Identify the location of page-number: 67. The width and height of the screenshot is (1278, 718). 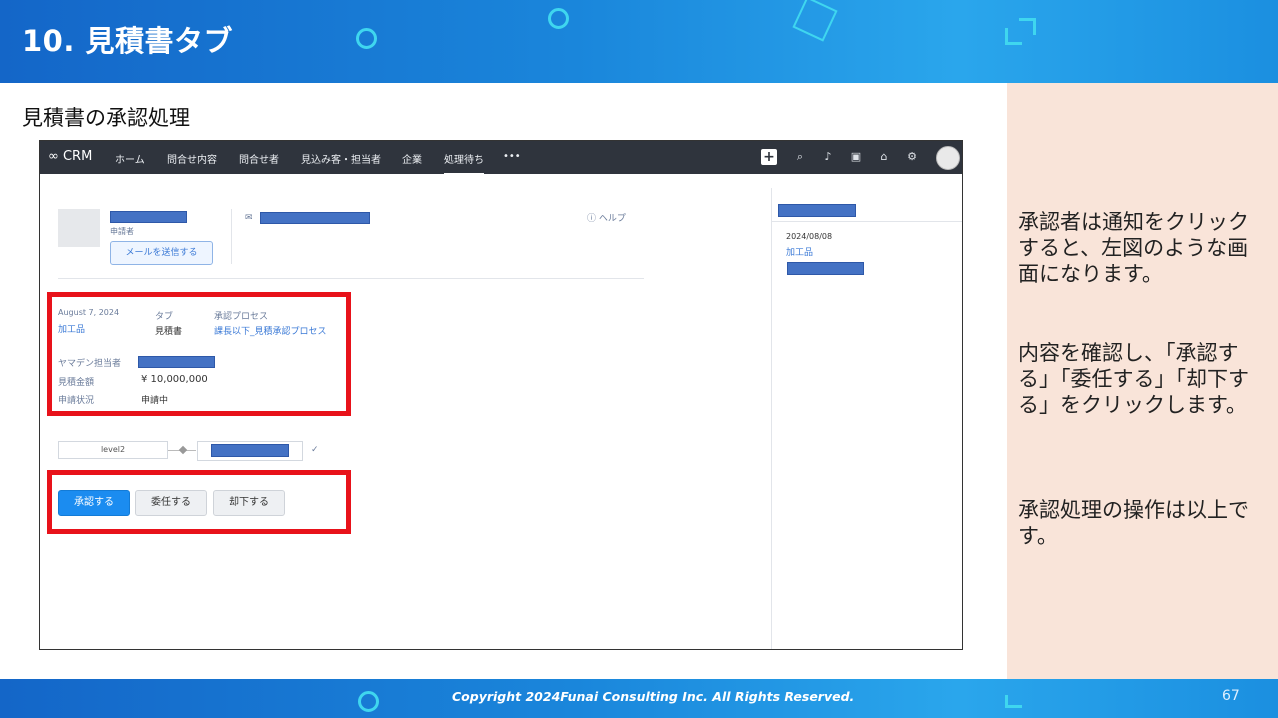
(1231, 696).